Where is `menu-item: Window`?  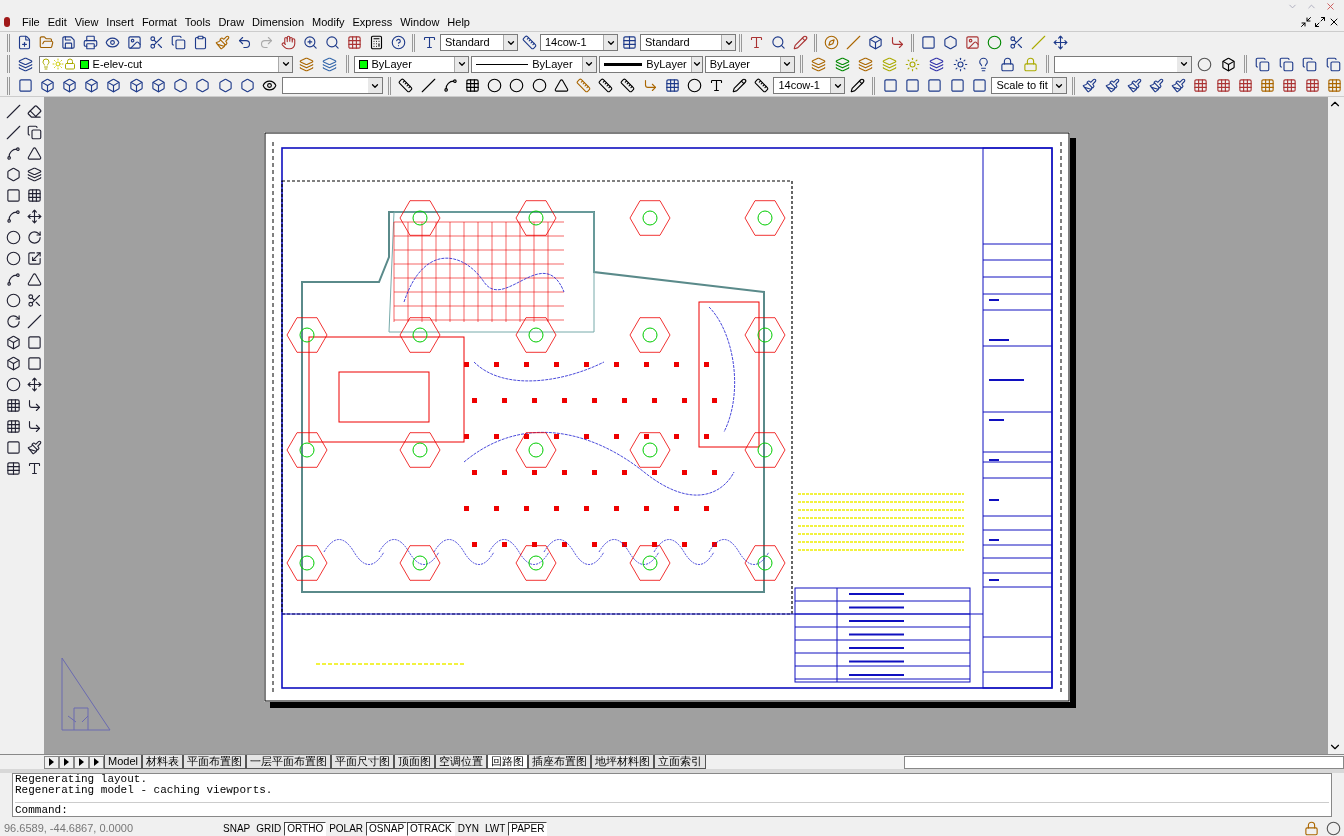
menu-item: Window is located at coordinates (420, 22).